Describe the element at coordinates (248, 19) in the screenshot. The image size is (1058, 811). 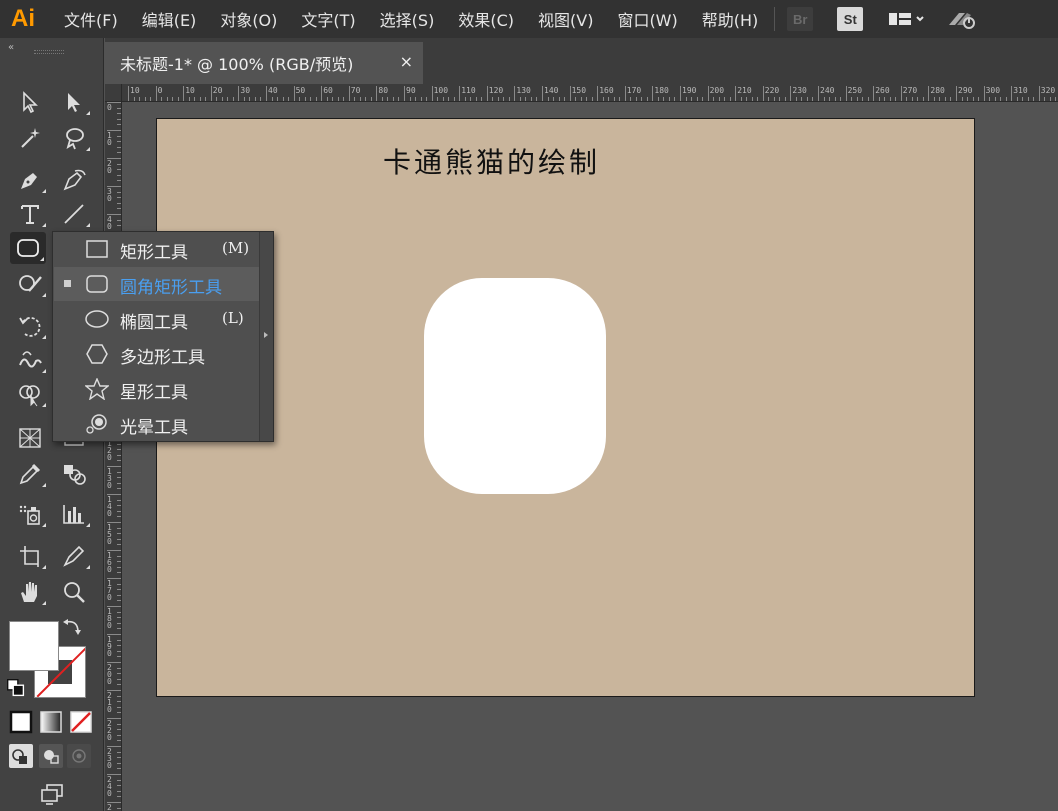
I see `menu-object: 对象(O)` at that location.